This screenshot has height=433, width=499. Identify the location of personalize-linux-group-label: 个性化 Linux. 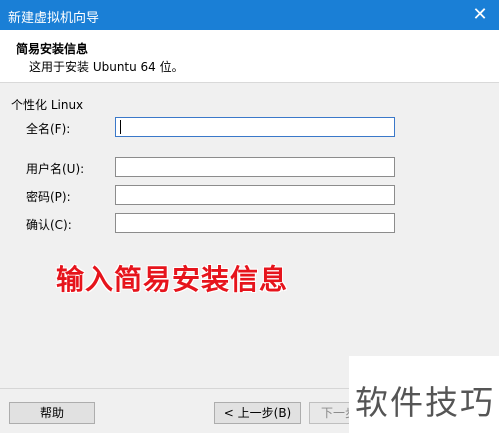
(47, 105).